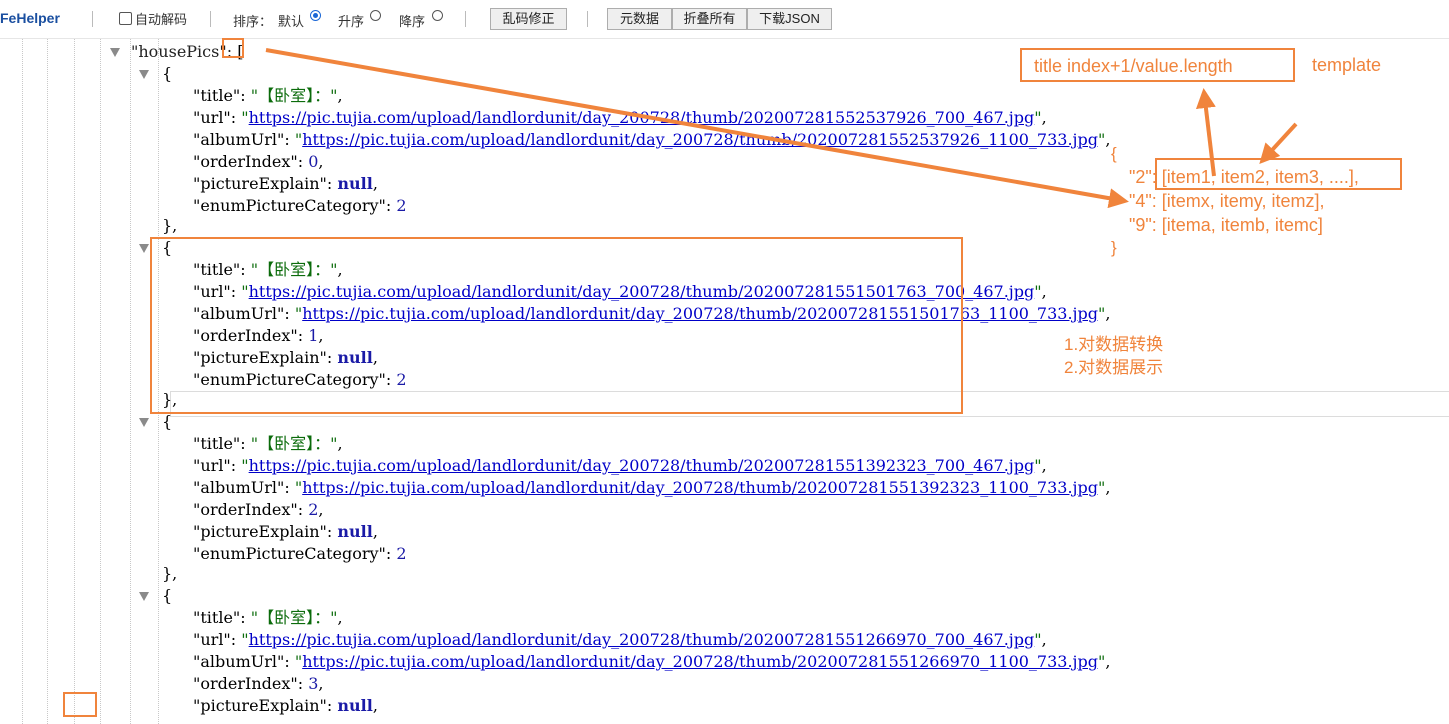 The height and width of the screenshot is (724, 1449). Describe the element at coordinates (291, 21) in the screenshot. I see `sort-default-label: 默认` at that location.